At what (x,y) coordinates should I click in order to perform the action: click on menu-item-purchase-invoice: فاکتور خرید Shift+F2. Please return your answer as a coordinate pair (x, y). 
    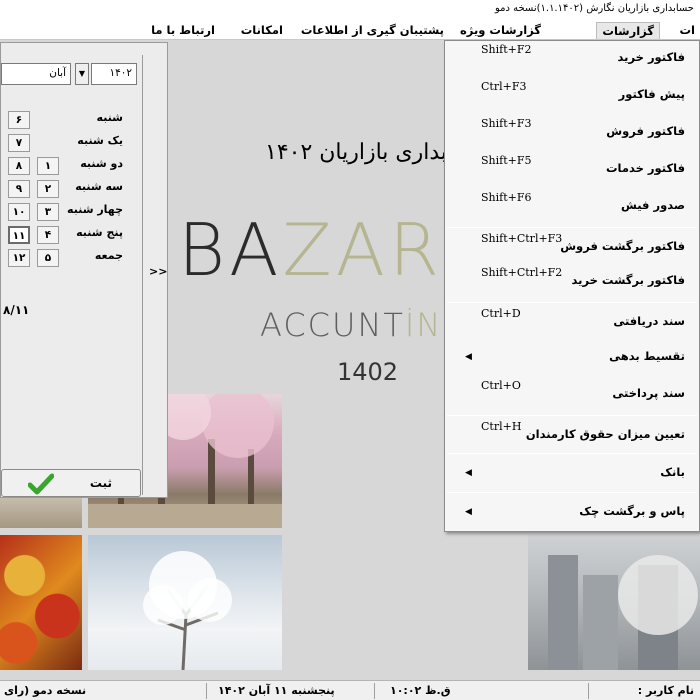
    Looking at the image, I should click on (572, 59).